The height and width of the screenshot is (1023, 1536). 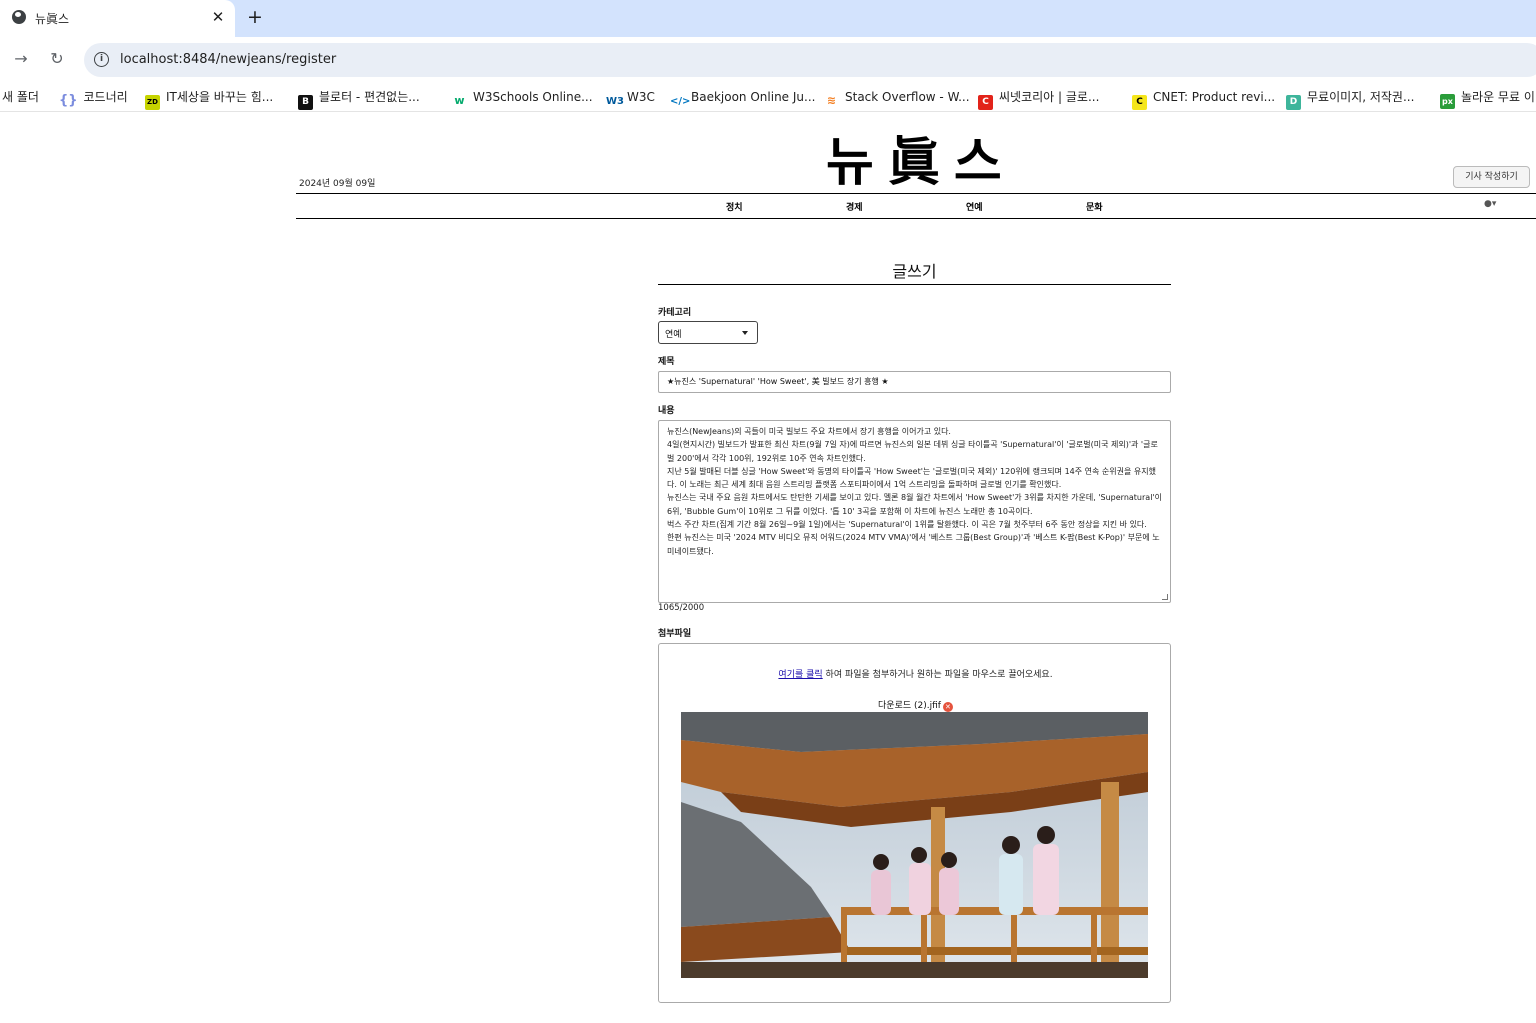 I want to click on pexels-icon: px, so click(x=1447, y=101).